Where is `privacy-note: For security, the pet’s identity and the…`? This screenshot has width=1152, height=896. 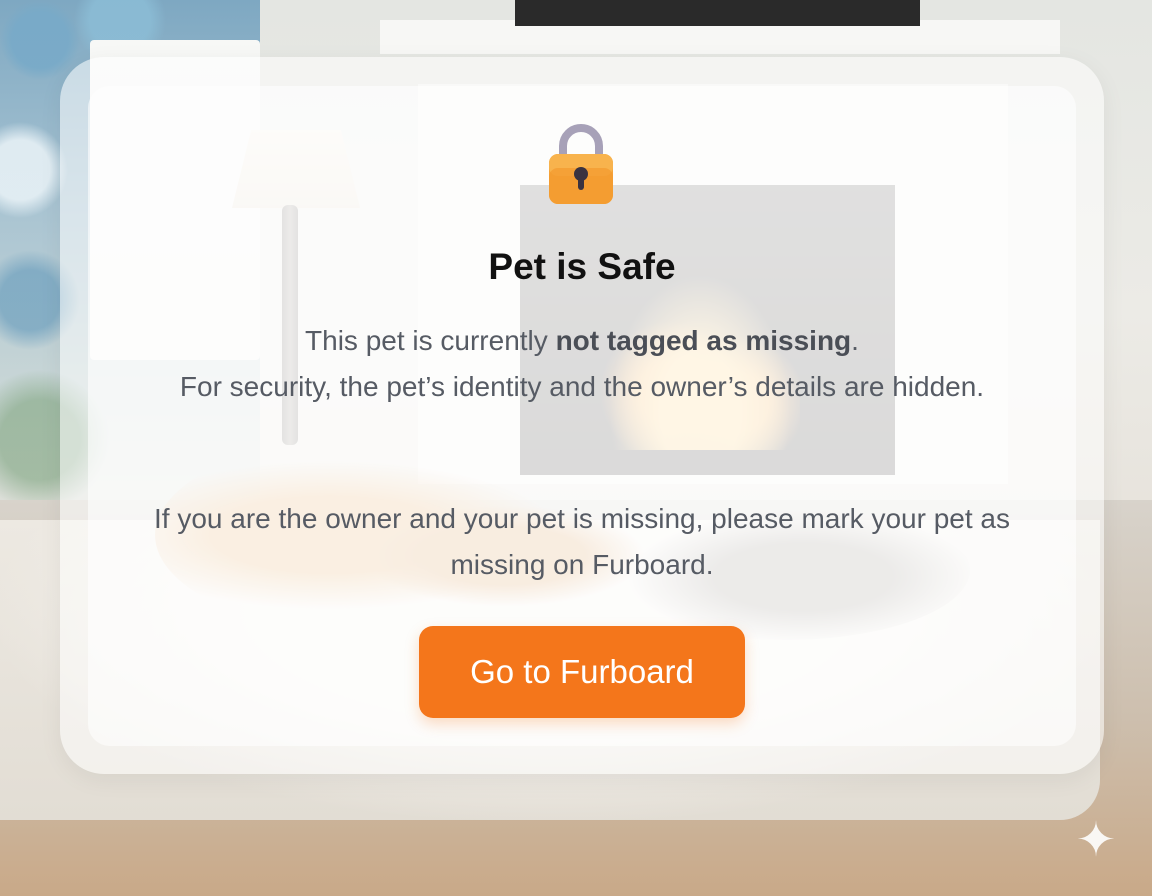 privacy-note: For security, the pet’s identity and the… is located at coordinates (582, 386).